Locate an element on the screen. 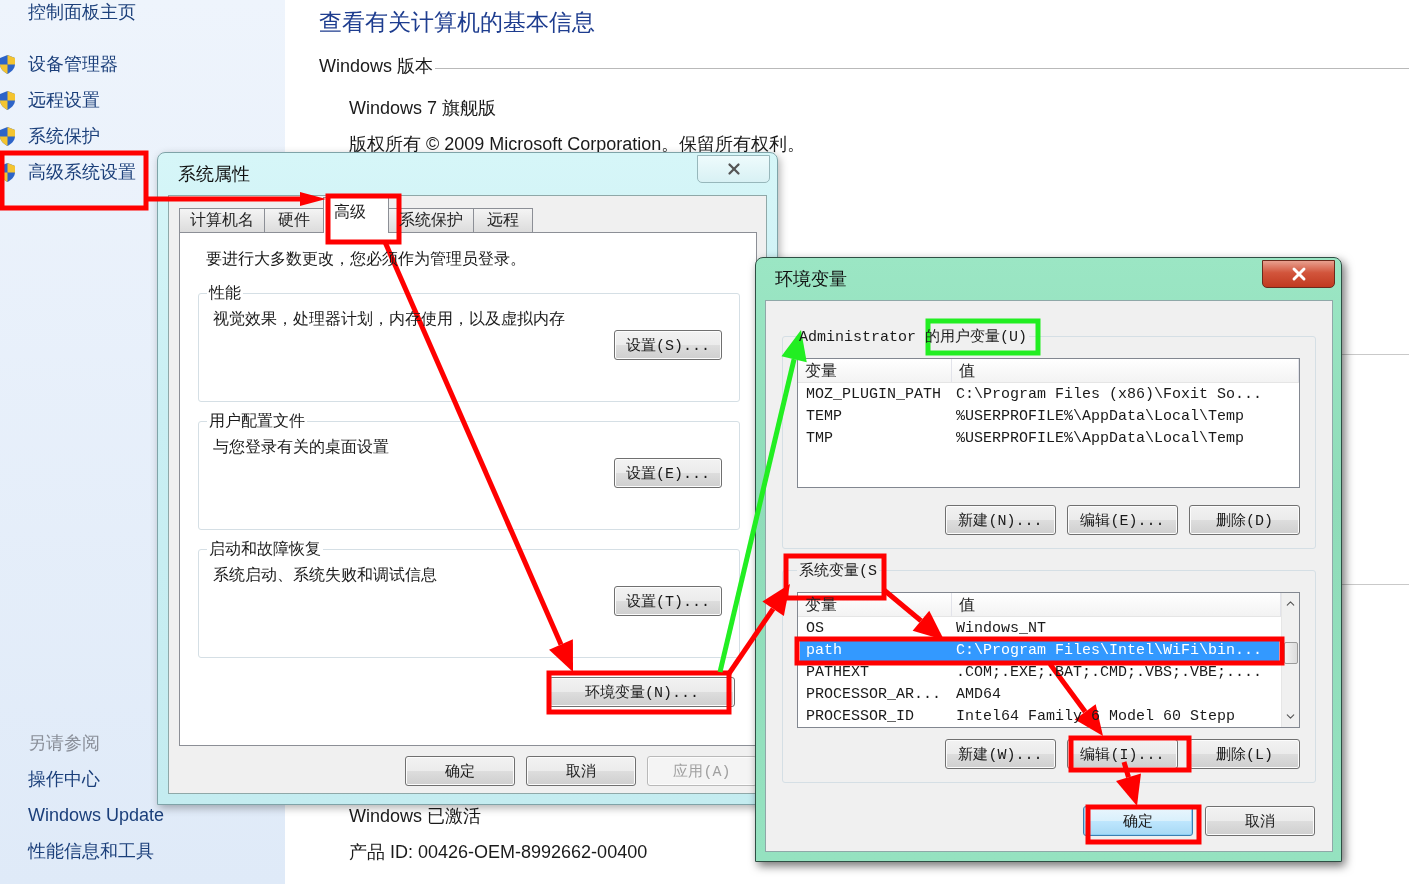 The width and height of the screenshot is (1409, 884). list-action-button: 删除(L) is located at coordinates (1244, 754).